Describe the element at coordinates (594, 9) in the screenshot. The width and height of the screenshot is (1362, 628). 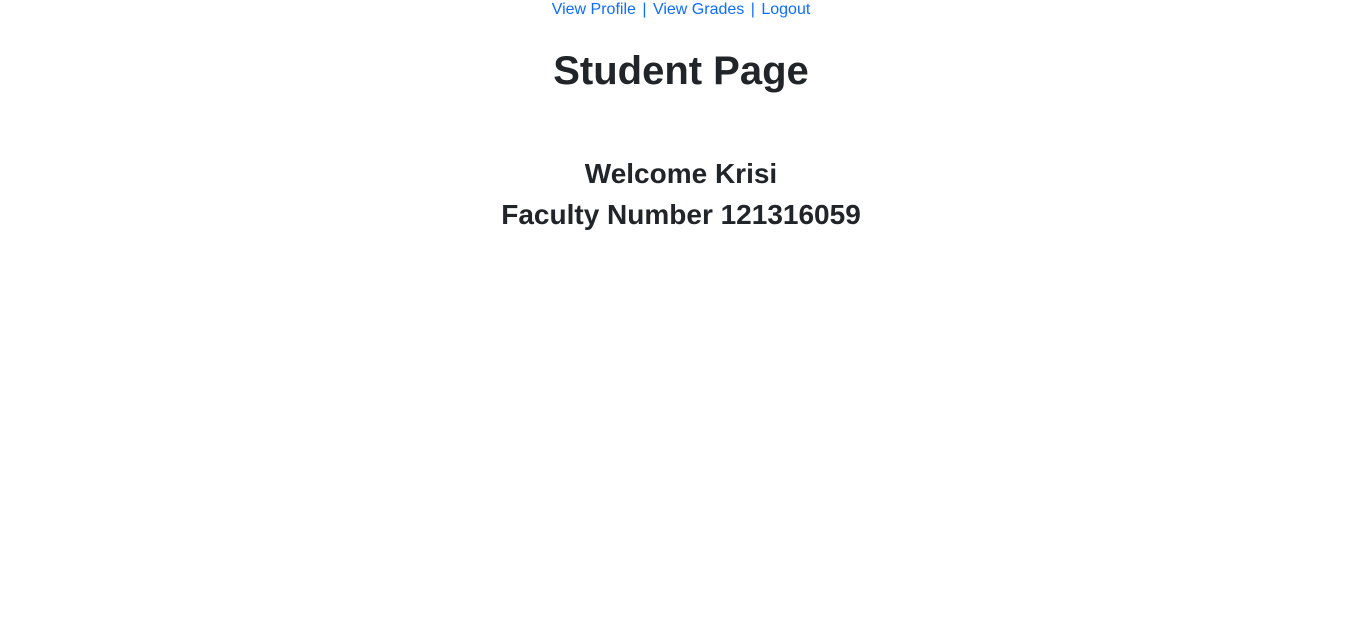
I see `view-profile-link: View Profile` at that location.